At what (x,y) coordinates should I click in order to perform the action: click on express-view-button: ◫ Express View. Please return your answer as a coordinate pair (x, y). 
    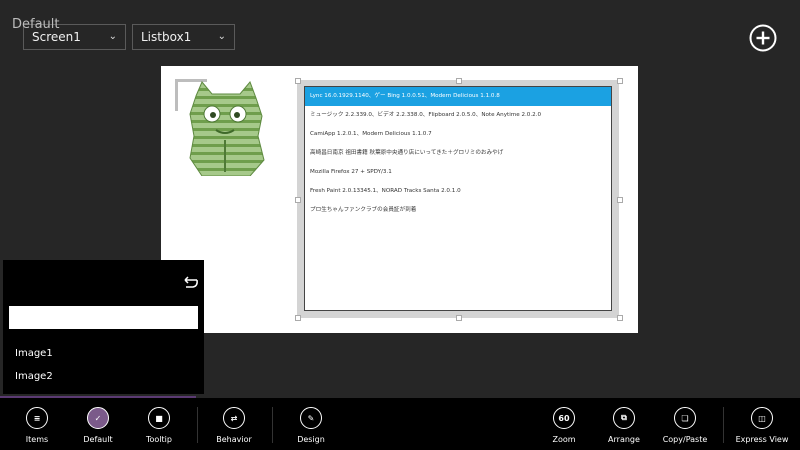
    Looking at the image, I should click on (762, 427).